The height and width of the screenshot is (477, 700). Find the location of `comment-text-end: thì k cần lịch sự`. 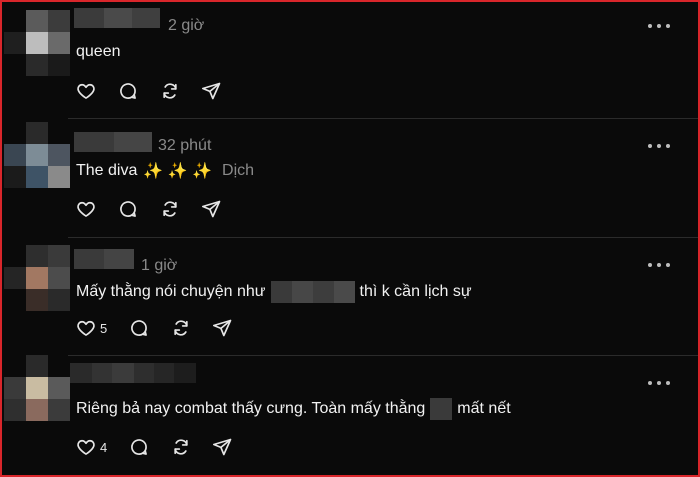

comment-text-end: thì k cần lịch sự is located at coordinates (415, 291).